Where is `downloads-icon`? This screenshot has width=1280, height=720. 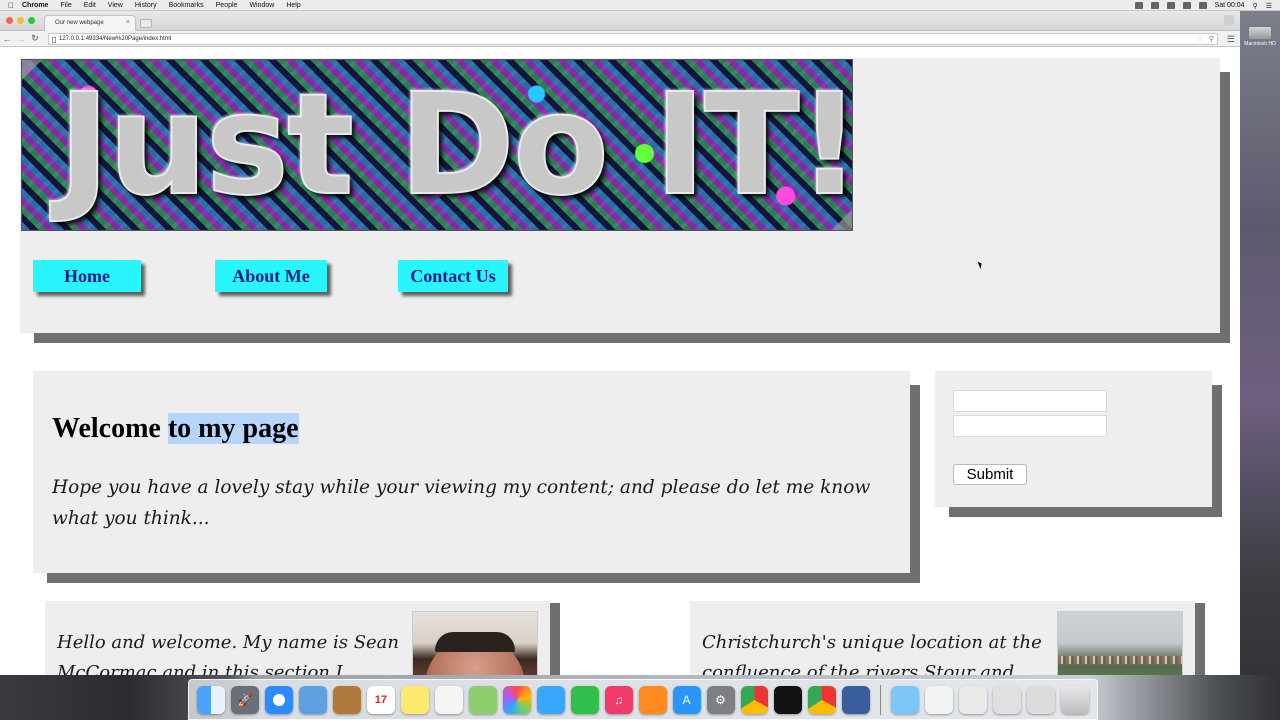 downloads-icon is located at coordinates (973, 699).